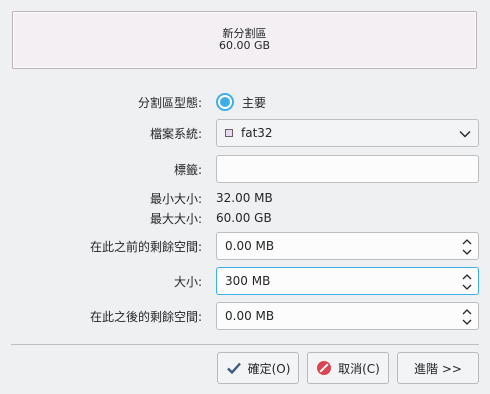  I want to click on check-icon, so click(234, 368).